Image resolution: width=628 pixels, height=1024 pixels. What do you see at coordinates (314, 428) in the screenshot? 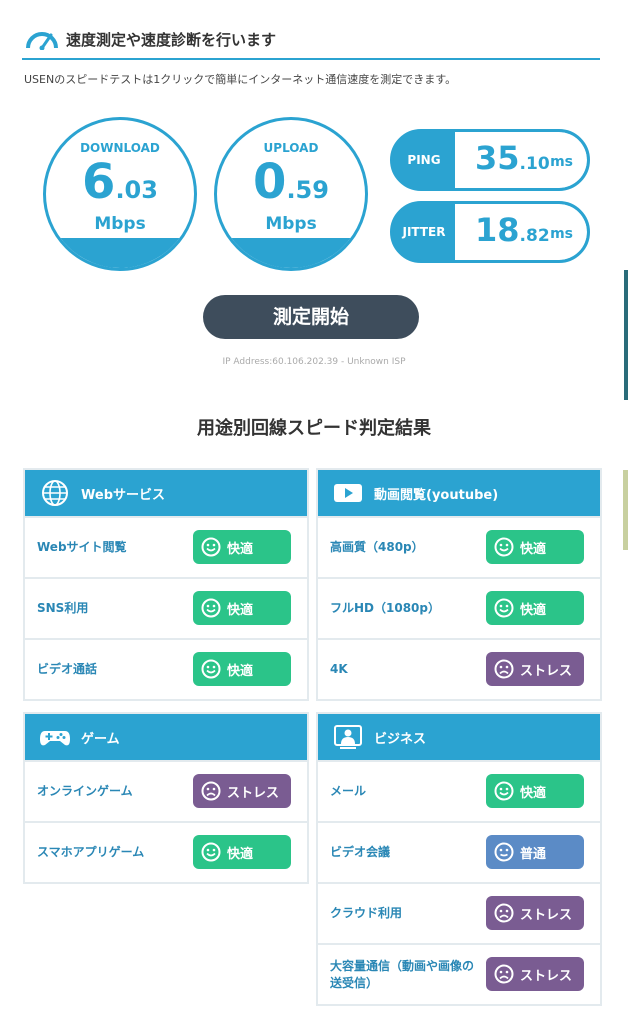
I see `results-section-title: 用途別回線スピード判定結果` at bounding box center [314, 428].